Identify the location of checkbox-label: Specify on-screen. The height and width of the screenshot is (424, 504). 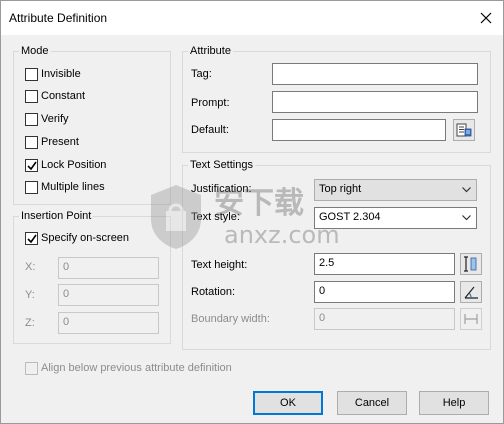
(85, 238).